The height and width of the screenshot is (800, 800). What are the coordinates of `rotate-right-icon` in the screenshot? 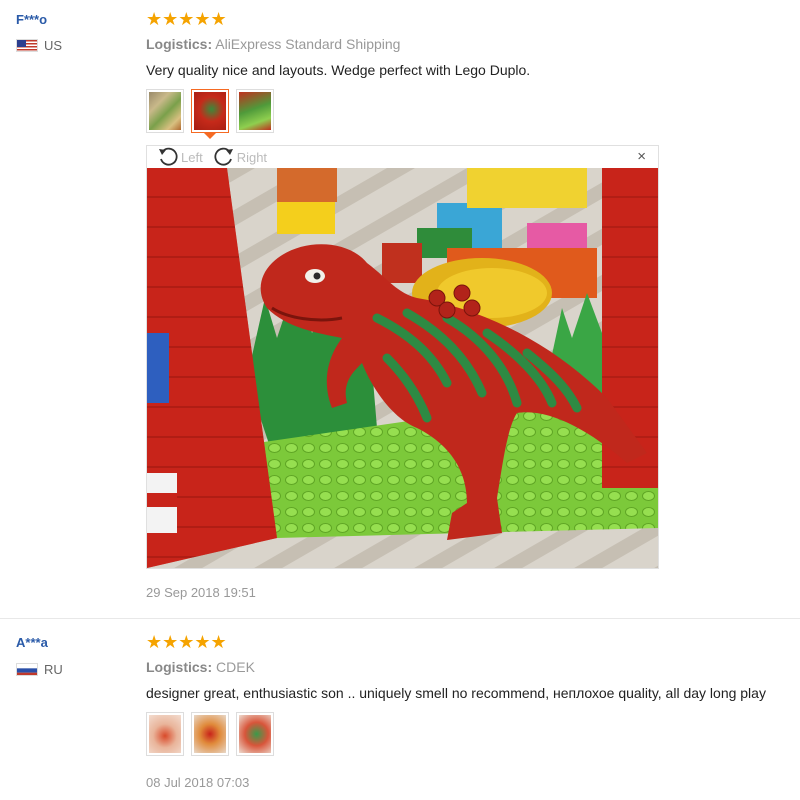 It's located at (223, 156).